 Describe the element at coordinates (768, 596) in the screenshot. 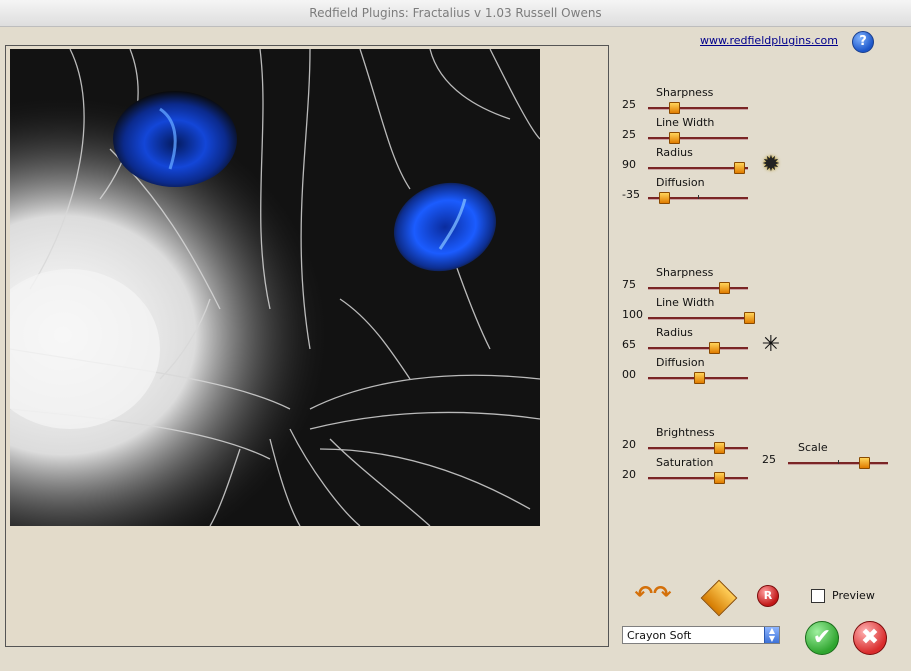

I see `reset-icon: R` at that location.